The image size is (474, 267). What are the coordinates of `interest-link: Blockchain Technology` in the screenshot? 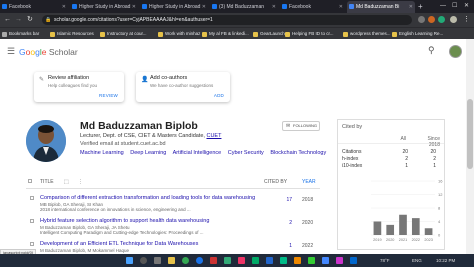 It's located at (298, 153).